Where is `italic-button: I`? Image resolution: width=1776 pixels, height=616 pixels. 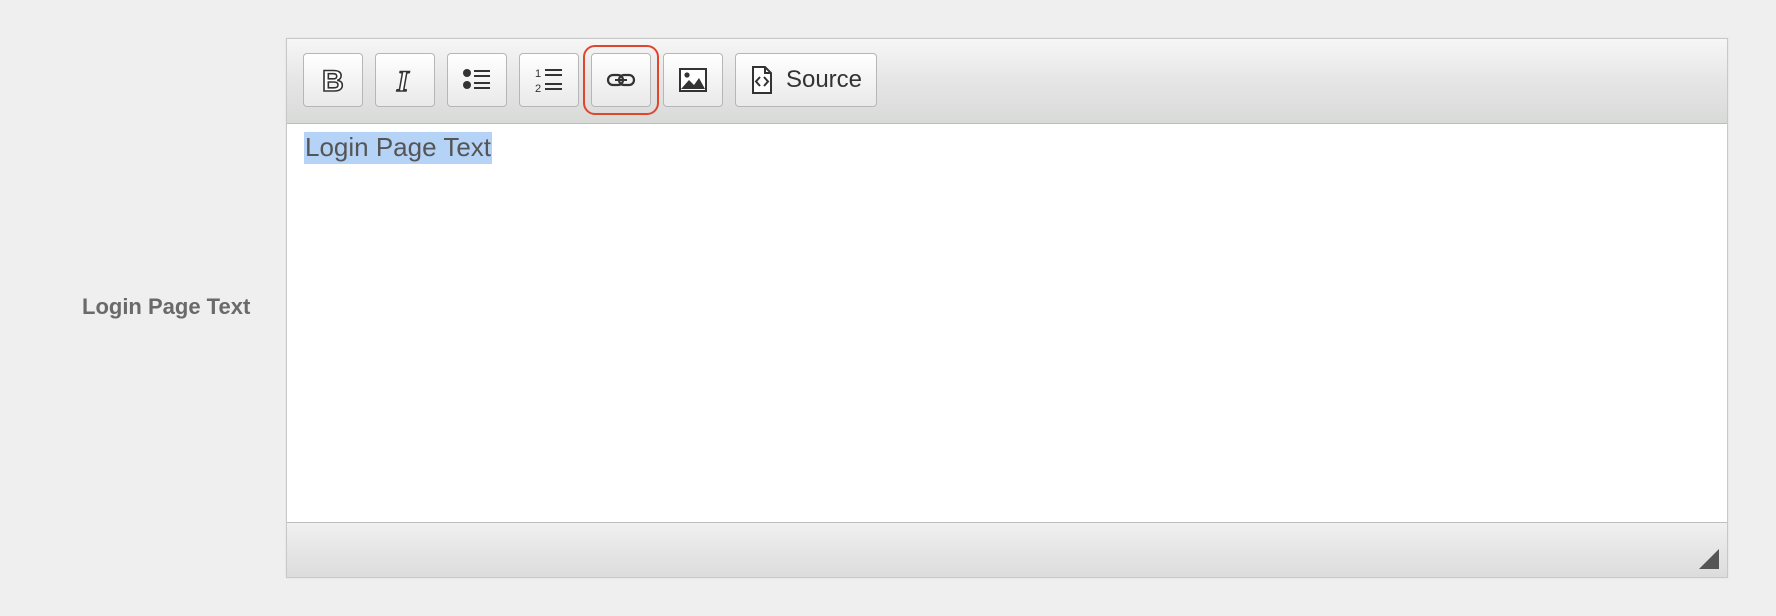 italic-button: I is located at coordinates (405, 80).